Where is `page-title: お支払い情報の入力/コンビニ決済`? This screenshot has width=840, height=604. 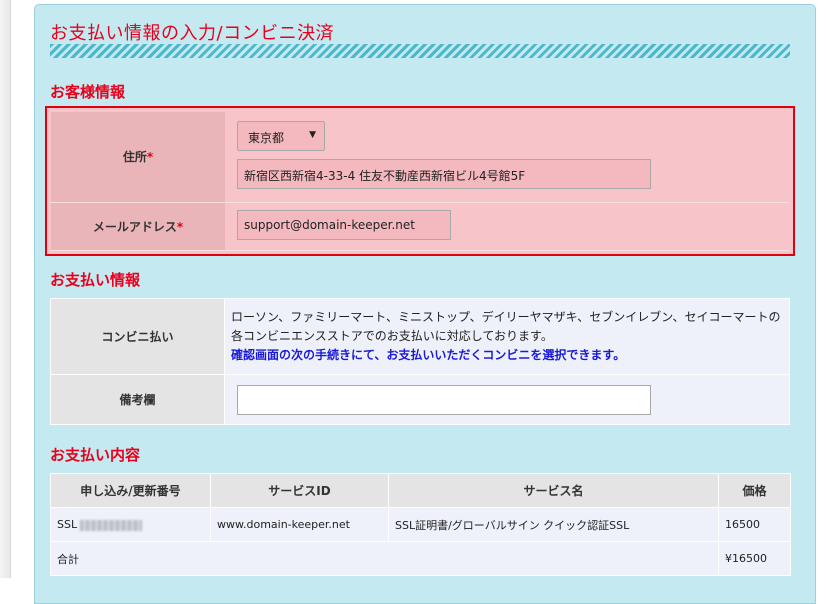
page-title: お支払い情報の入力/コンビニ決済 is located at coordinates (192, 33).